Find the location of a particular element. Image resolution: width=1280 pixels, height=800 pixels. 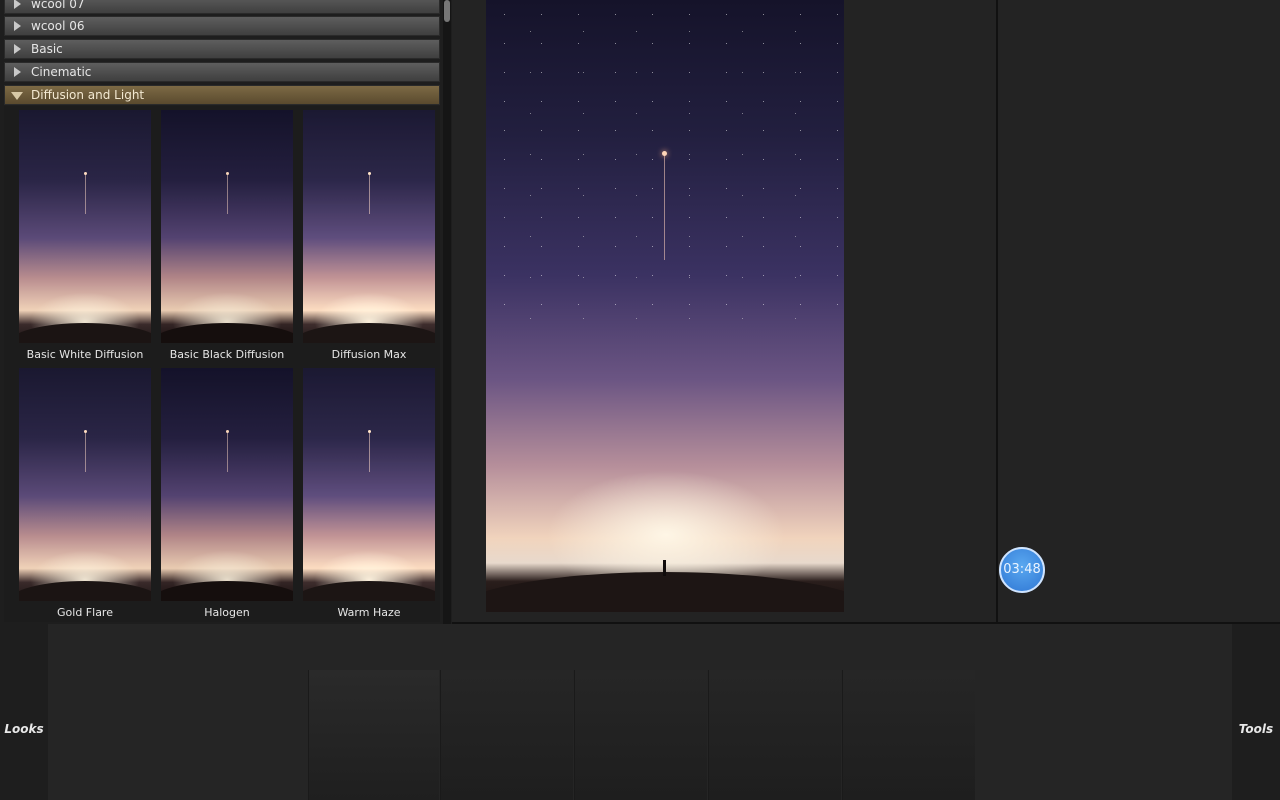

category-wcool-06: wcool 06 is located at coordinates (222, 26).